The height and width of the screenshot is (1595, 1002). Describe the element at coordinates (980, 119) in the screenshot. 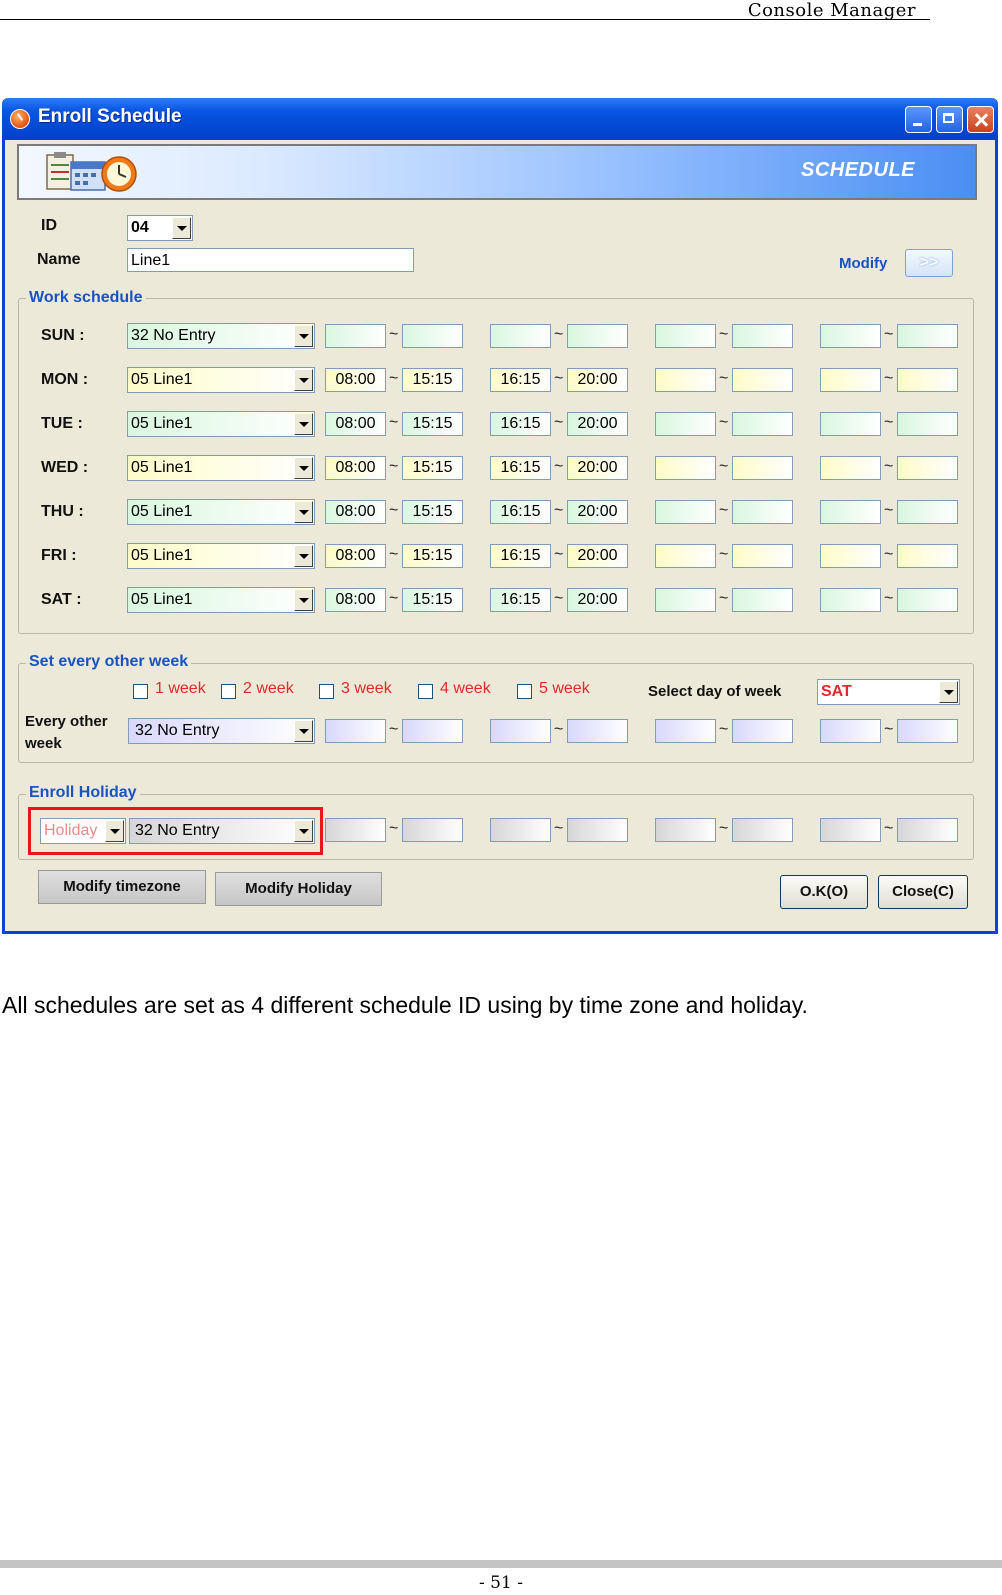

I see `close-window-button` at that location.